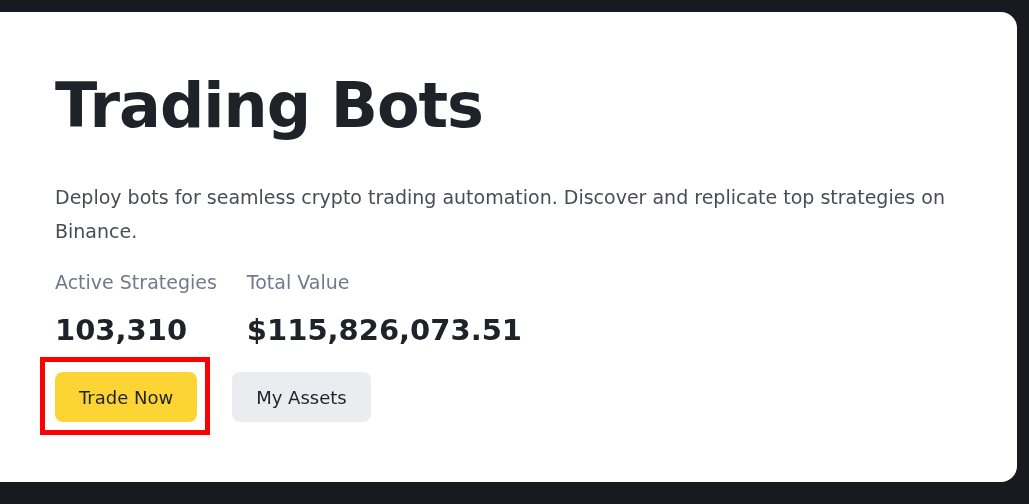 The width and height of the screenshot is (1029, 504). What do you see at coordinates (301, 397) in the screenshot?
I see `assets-button: My Assets` at bounding box center [301, 397].